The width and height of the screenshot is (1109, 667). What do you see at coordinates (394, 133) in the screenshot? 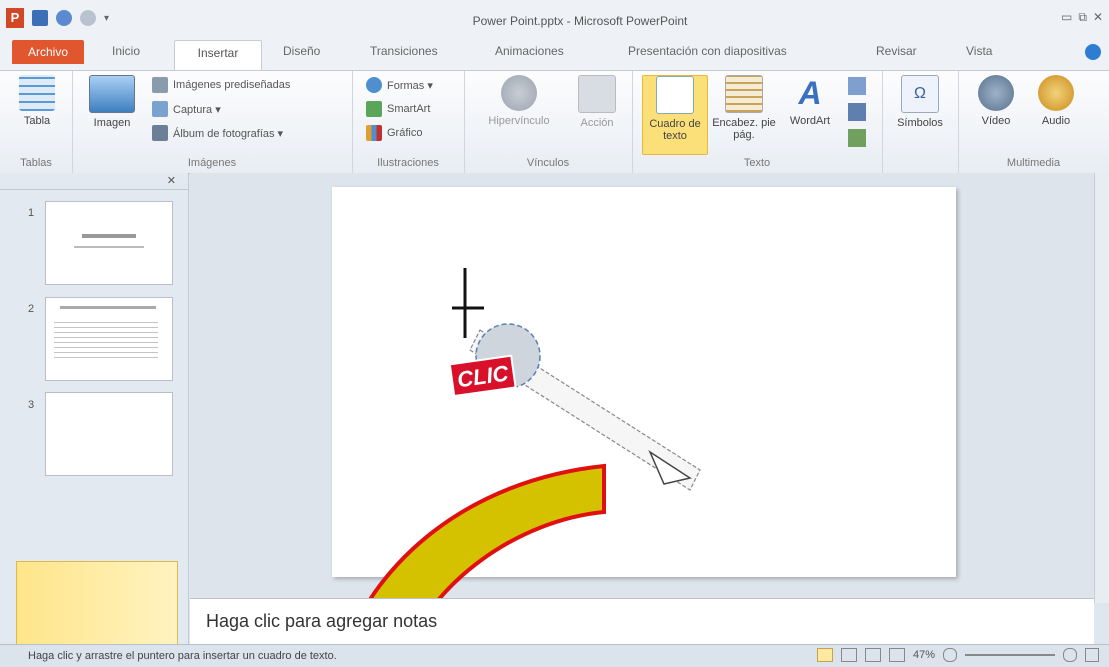
I see `chart-button: Gráfico` at bounding box center [394, 133].